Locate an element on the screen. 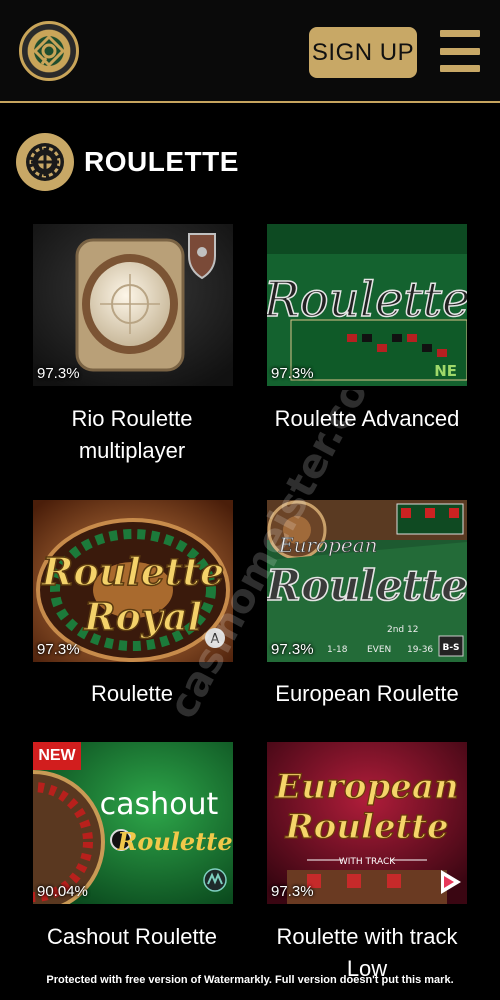 The width and height of the screenshot is (500, 1000). game-title: Cashout Roulette is located at coordinates (132, 937).